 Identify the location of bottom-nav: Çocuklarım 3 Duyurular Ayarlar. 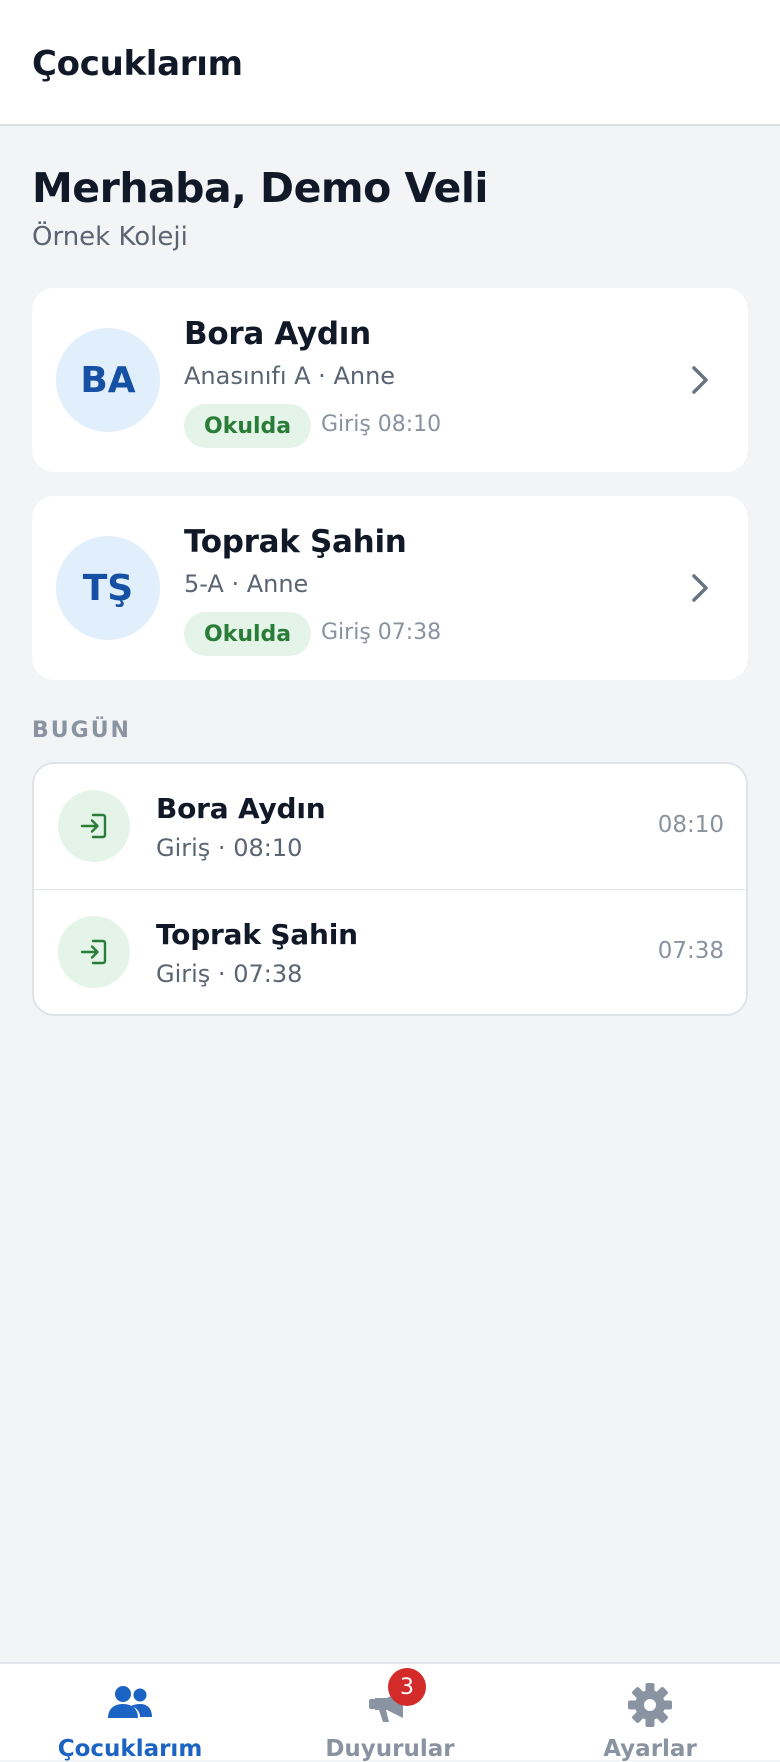
(390, 1712).